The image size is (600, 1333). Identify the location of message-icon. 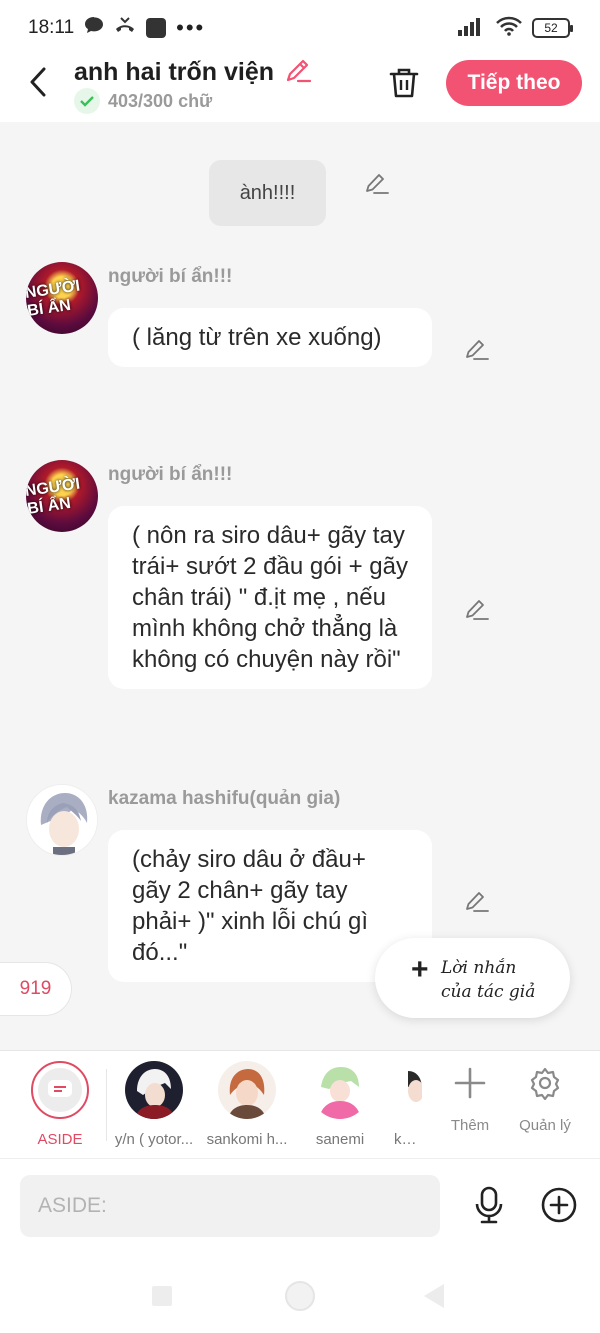
(60, 1088).